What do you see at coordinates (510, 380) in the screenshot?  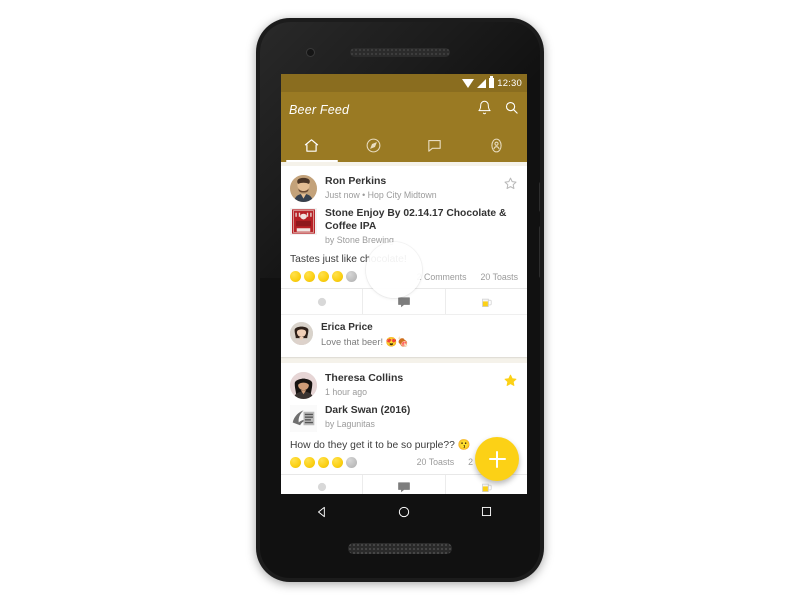 I see `star-filled-icon` at bounding box center [510, 380].